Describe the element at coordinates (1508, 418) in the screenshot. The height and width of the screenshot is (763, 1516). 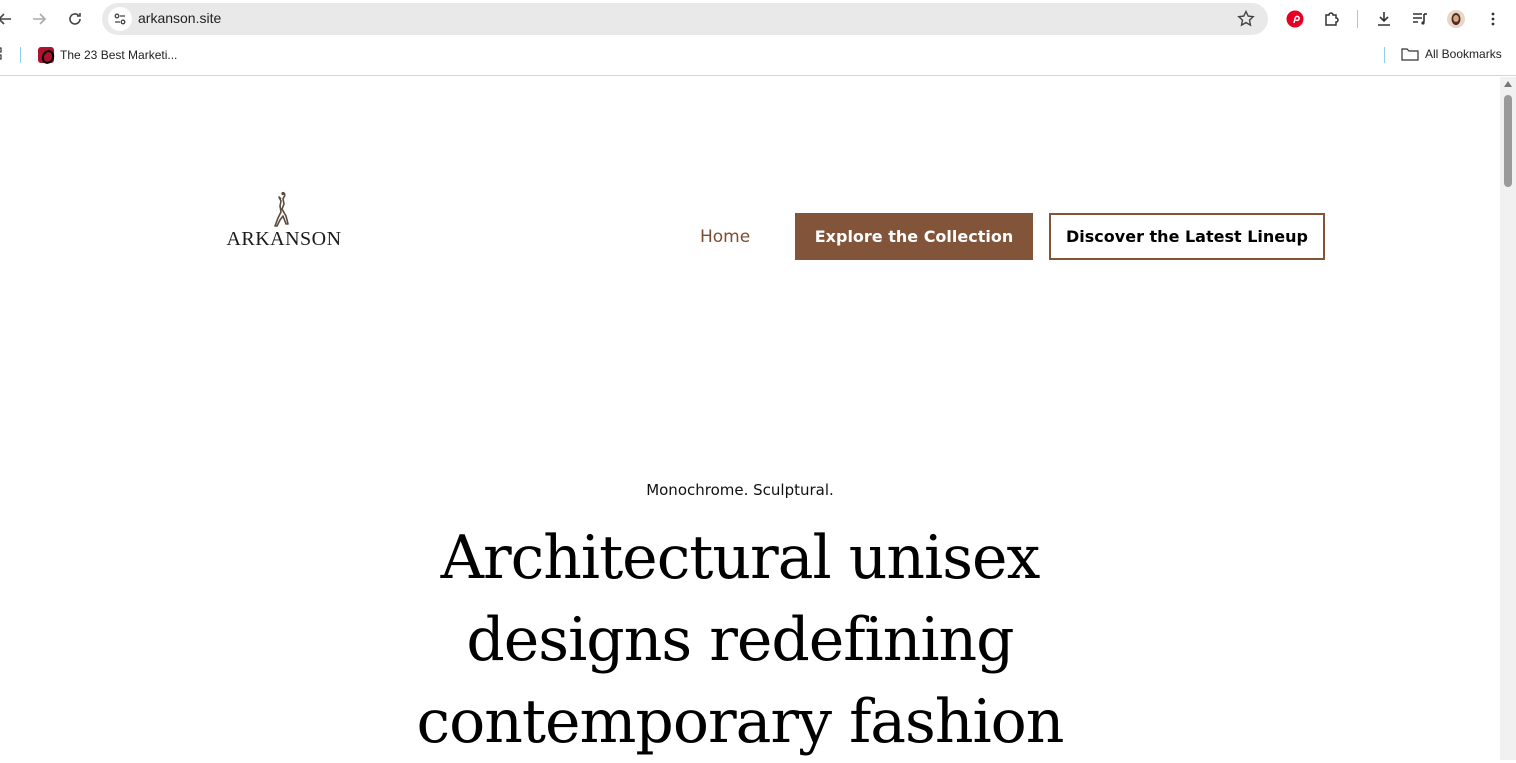
I see `page-scrollbar` at that location.